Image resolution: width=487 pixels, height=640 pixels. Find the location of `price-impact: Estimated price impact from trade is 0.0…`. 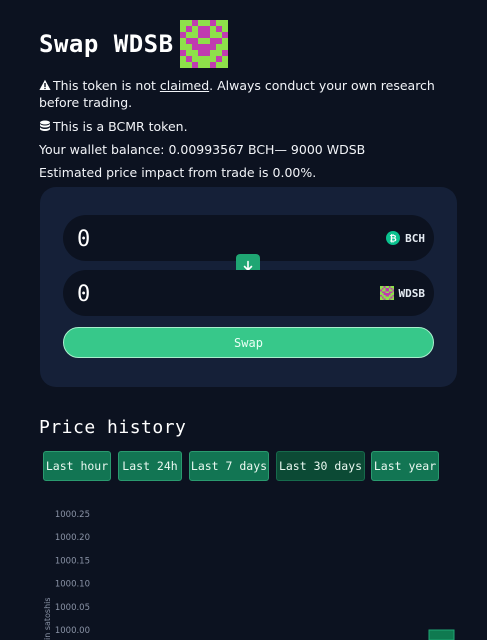

price-impact: Estimated price impact from trade is 0.0… is located at coordinates (178, 172).